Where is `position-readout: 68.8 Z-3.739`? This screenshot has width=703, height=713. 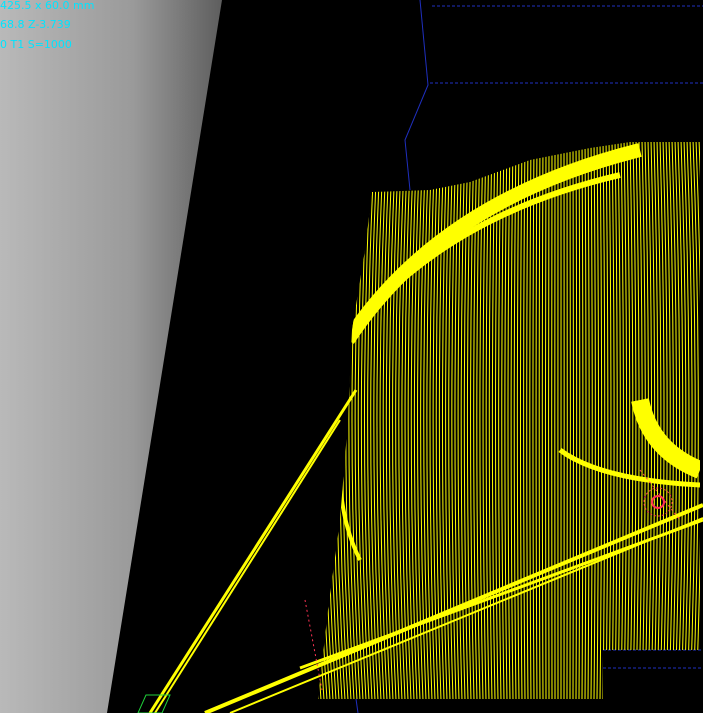
position-readout: 68.8 Z-3.739 is located at coordinates (35, 24).